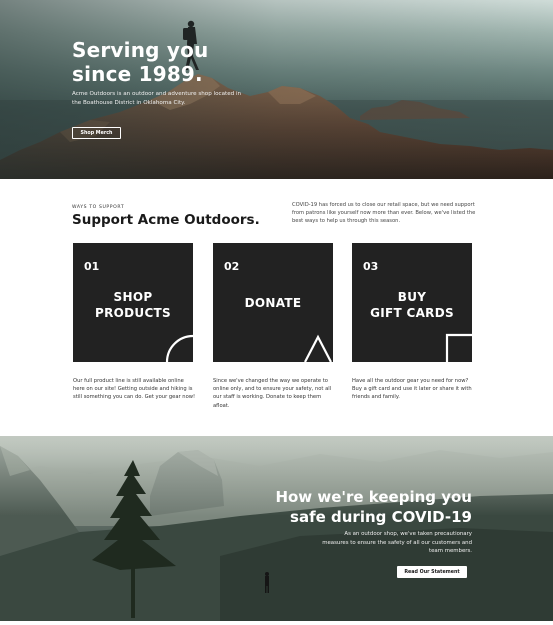  Describe the element at coordinates (432, 572) in the screenshot. I see `read-statement-button: Read Our Statement` at that location.